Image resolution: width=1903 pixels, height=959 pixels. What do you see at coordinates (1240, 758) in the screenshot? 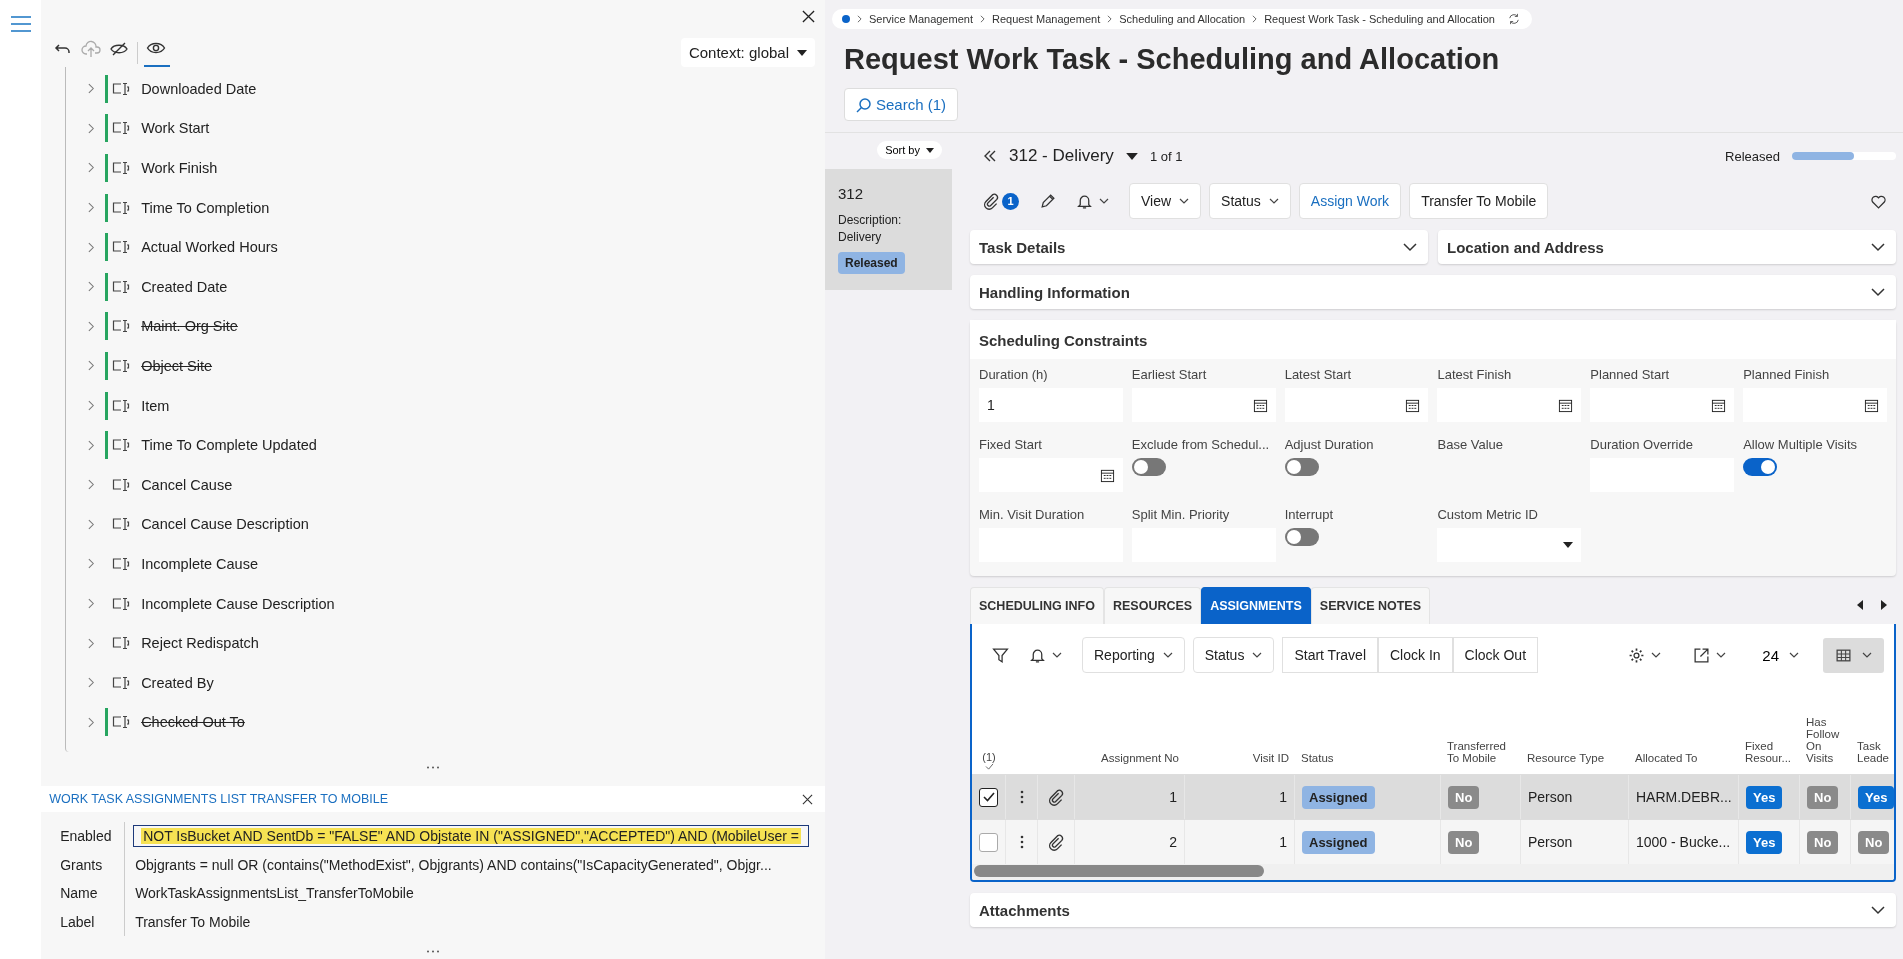
I see `column-header: Visit ID` at bounding box center [1240, 758].